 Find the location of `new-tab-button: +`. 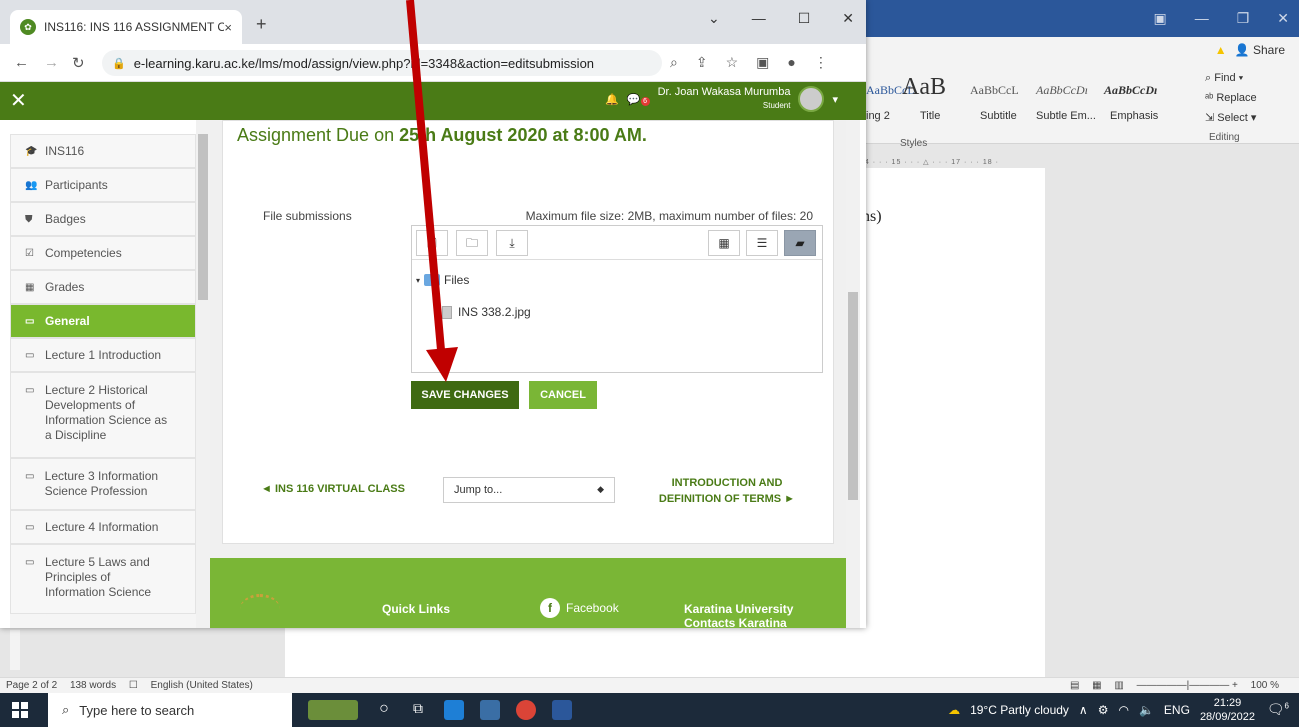

new-tab-button: + is located at coordinates (261, 24).